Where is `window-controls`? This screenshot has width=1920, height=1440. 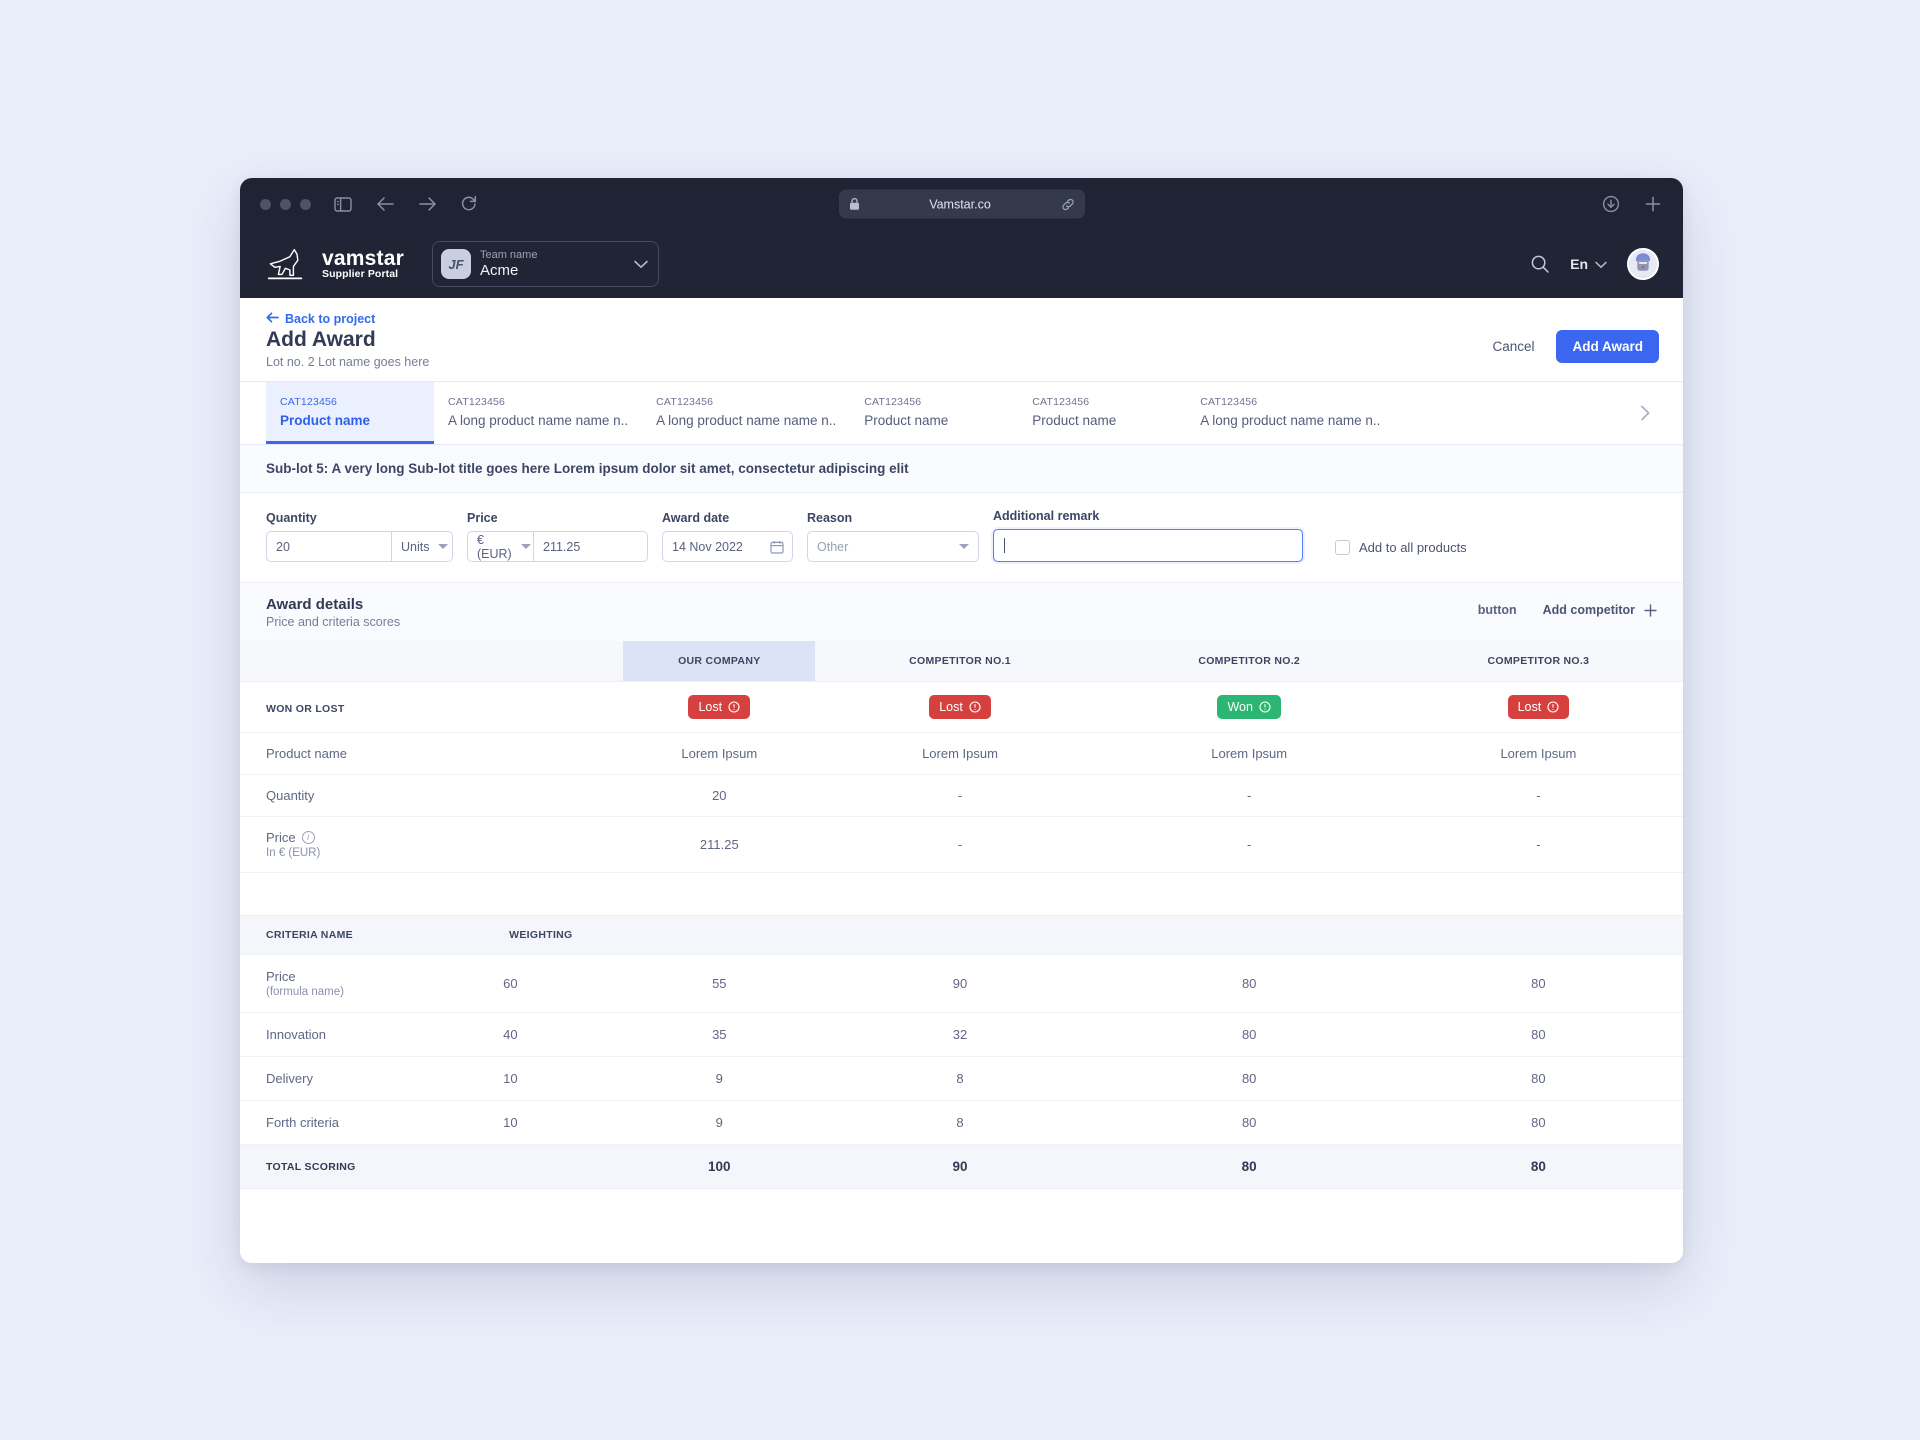 window-controls is located at coordinates (285, 204).